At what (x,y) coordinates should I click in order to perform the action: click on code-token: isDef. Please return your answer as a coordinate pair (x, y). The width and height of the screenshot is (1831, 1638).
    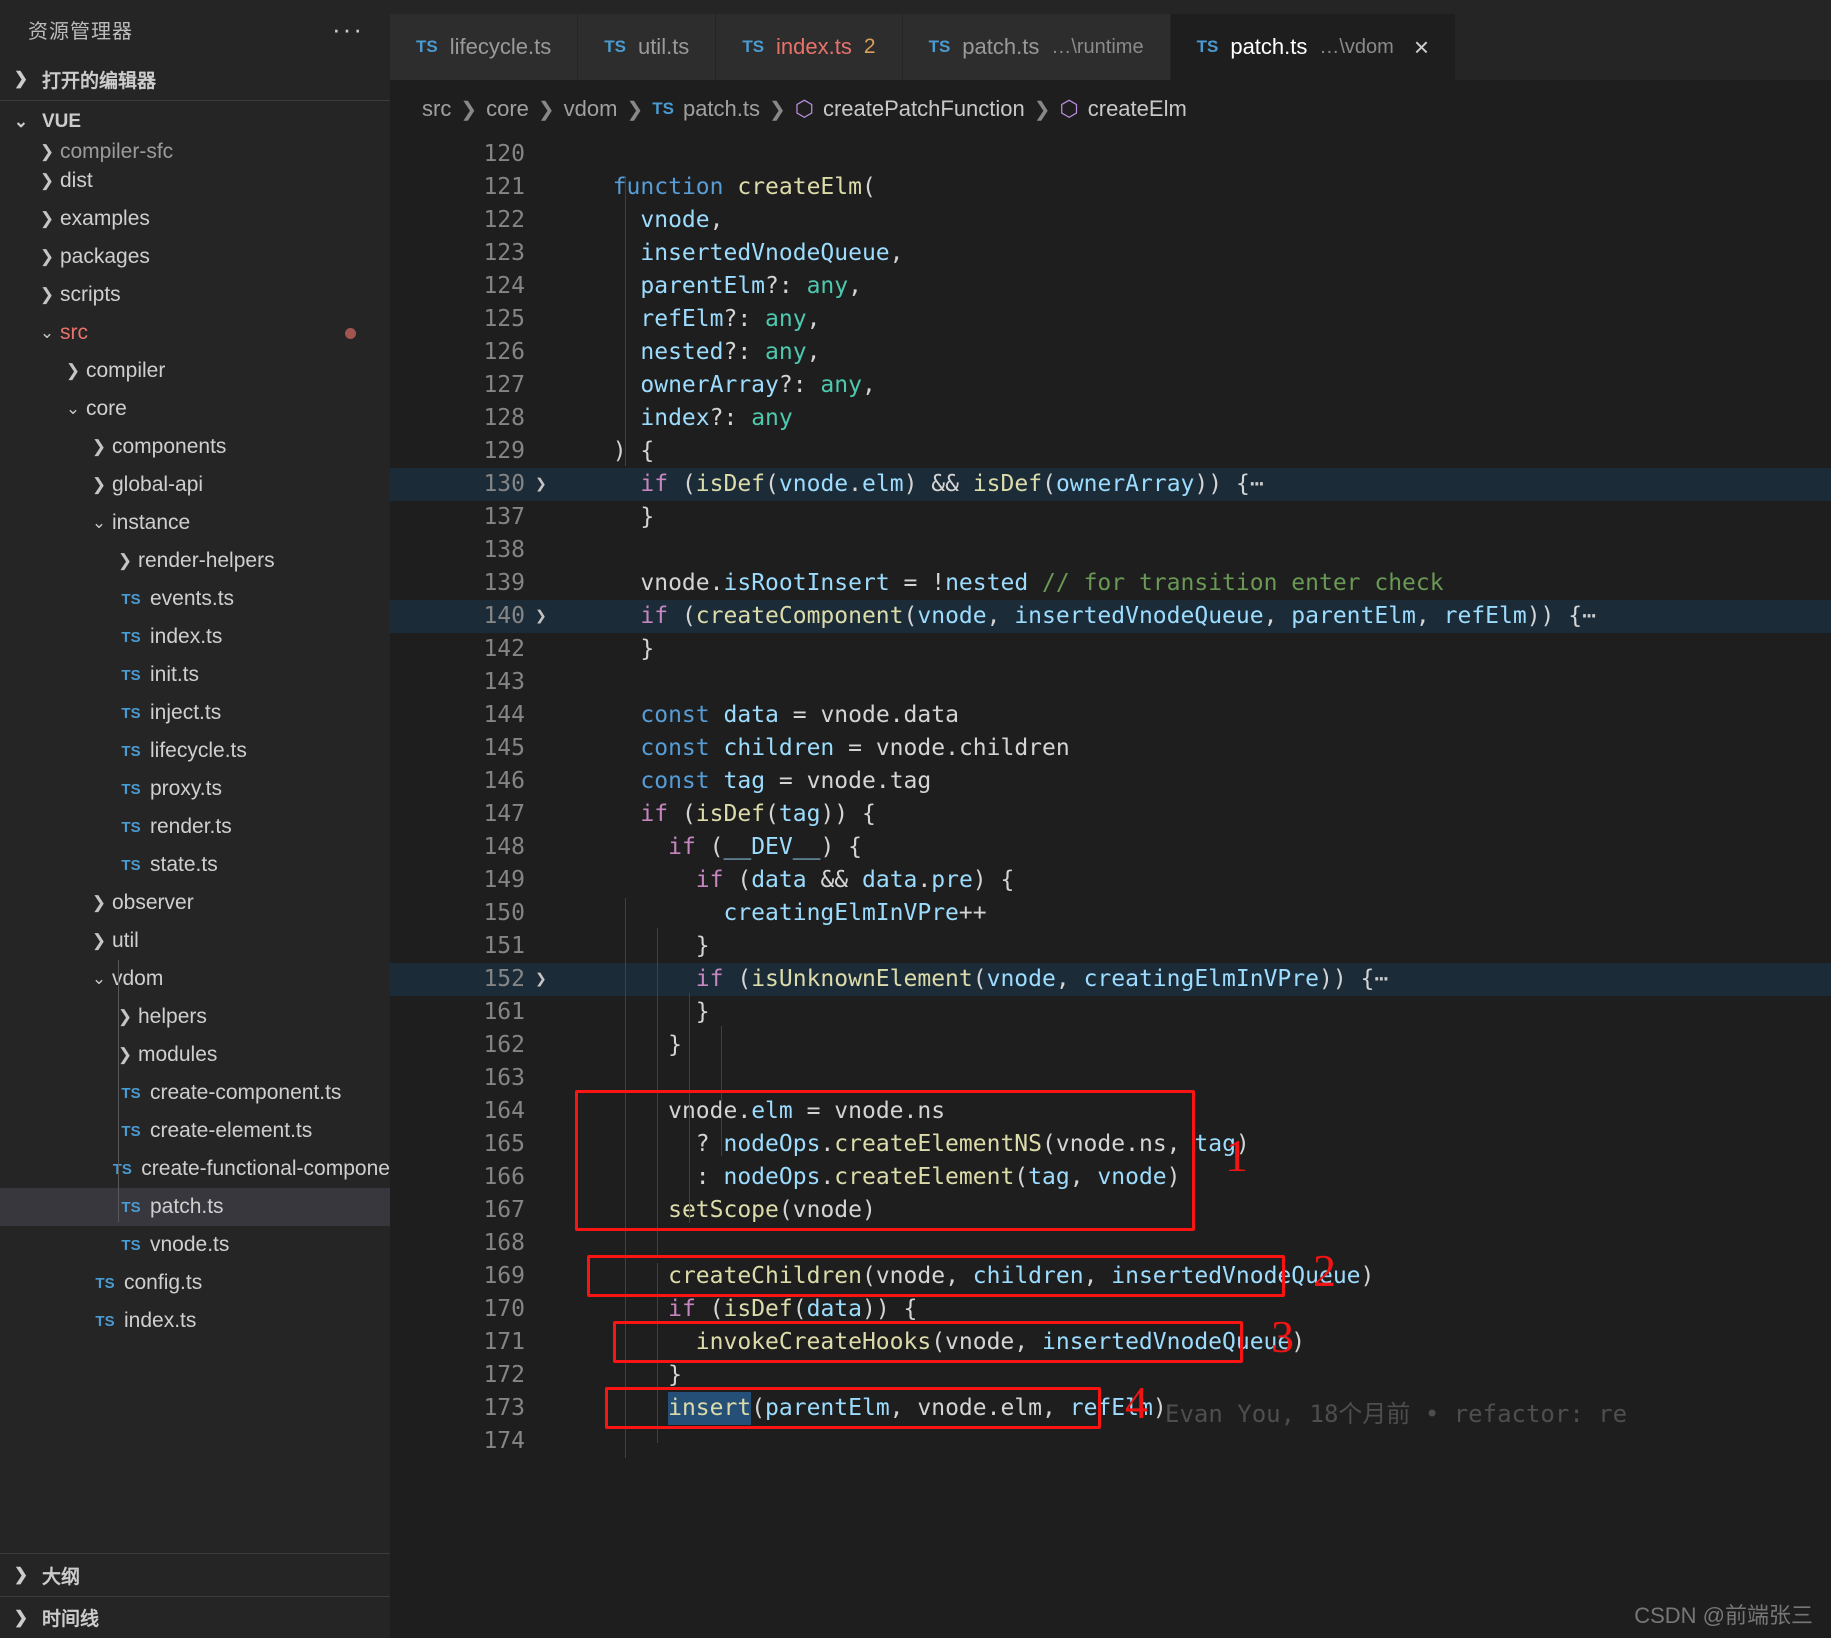
    Looking at the image, I should click on (730, 484).